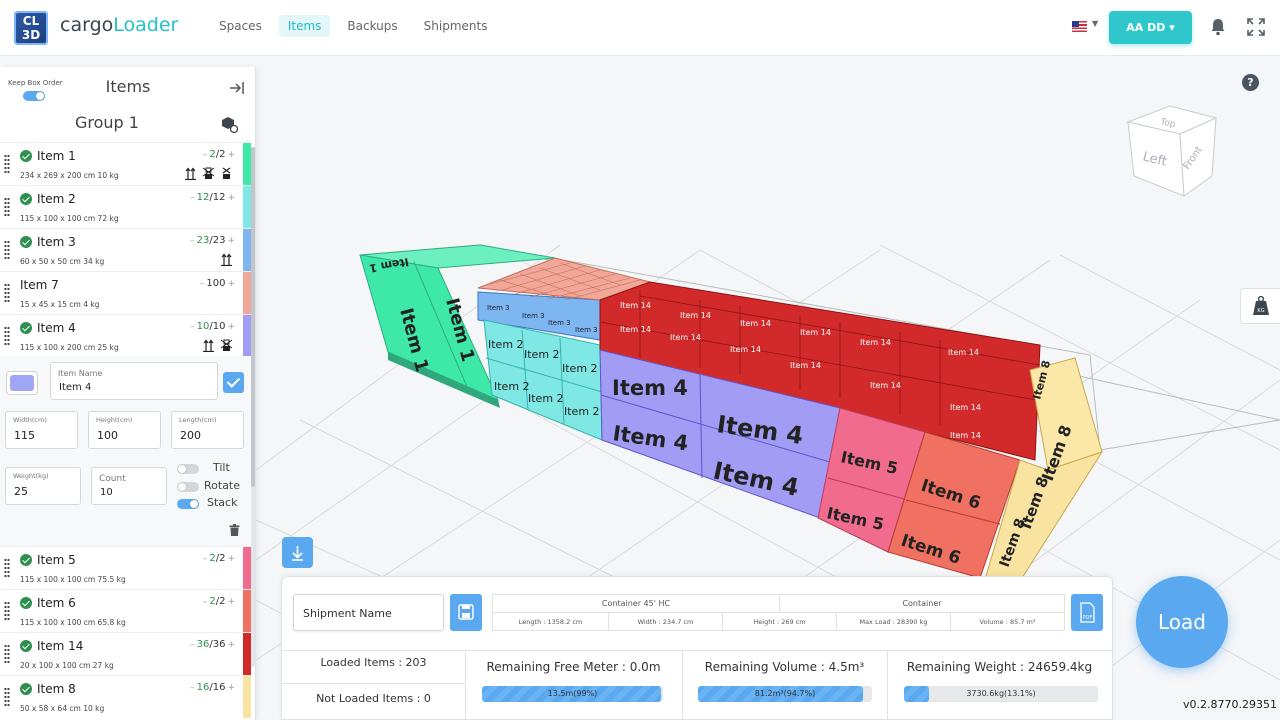 The width and height of the screenshot is (1280, 720). What do you see at coordinates (220, 601) in the screenshot?
I see `item-total-count: /2` at bounding box center [220, 601].